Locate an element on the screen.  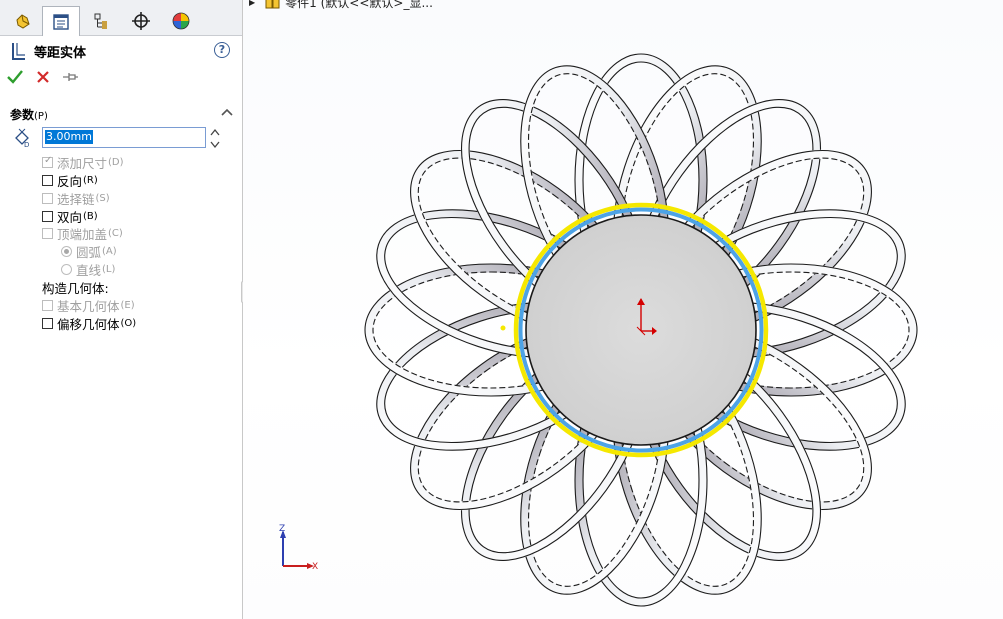
manager-tab-bar is located at coordinates (121, 18).